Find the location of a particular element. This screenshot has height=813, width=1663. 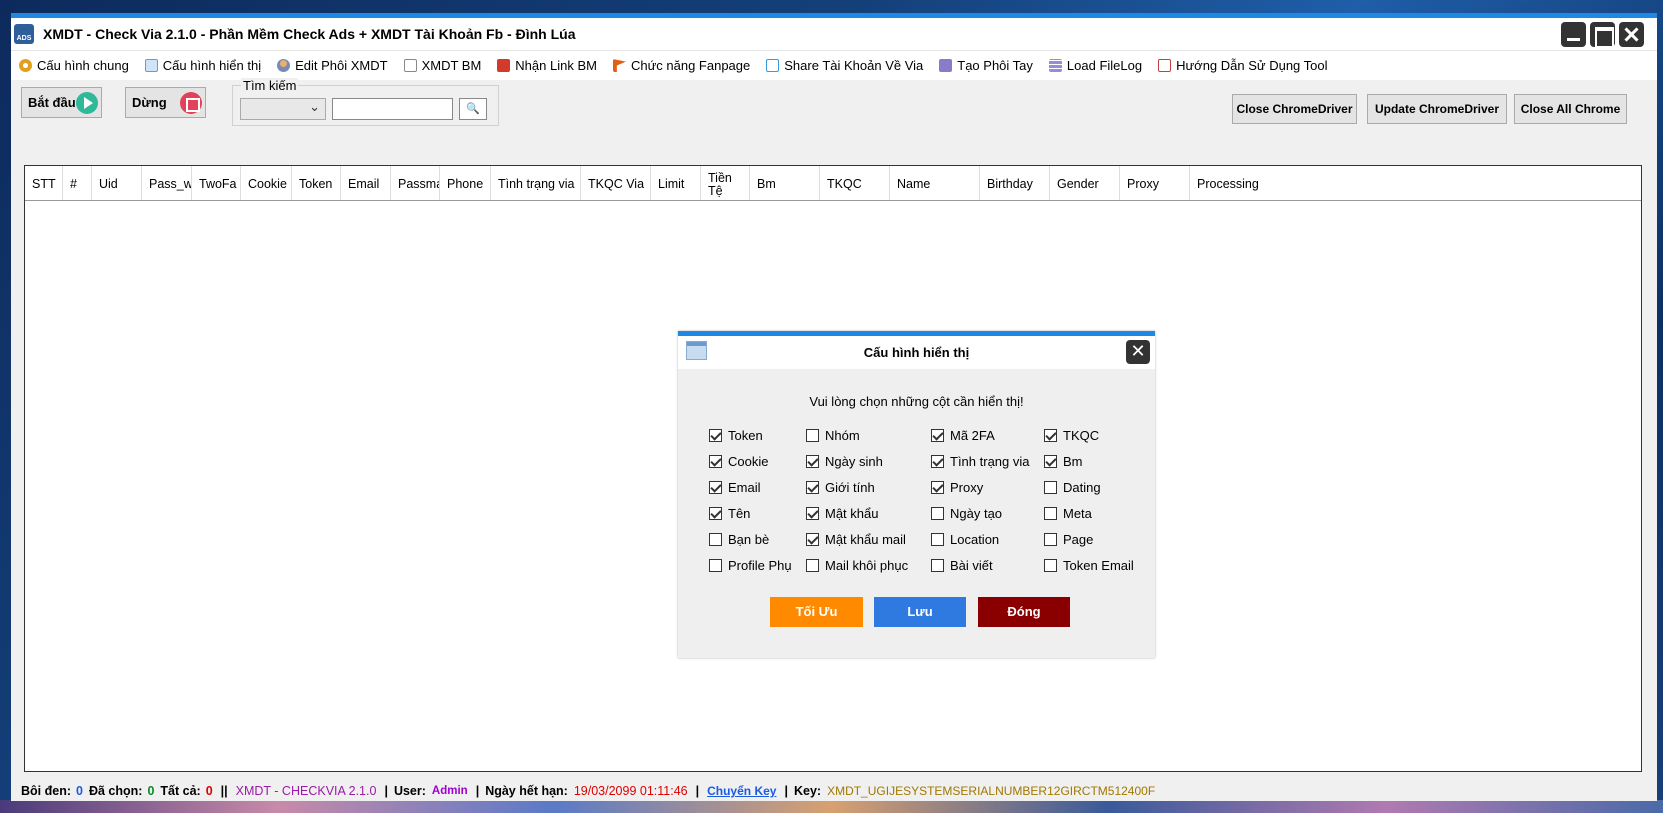

close-all-chrome-button: Close All Chrome is located at coordinates (1570, 109).